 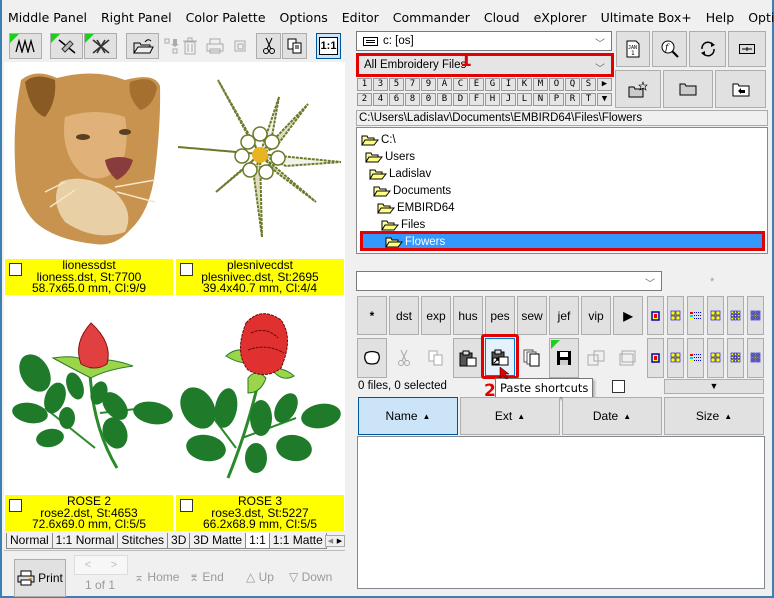 What do you see at coordinates (390, 156) in the screenshot?
I see `tree-item: Users` at bounding box center [390, 156].